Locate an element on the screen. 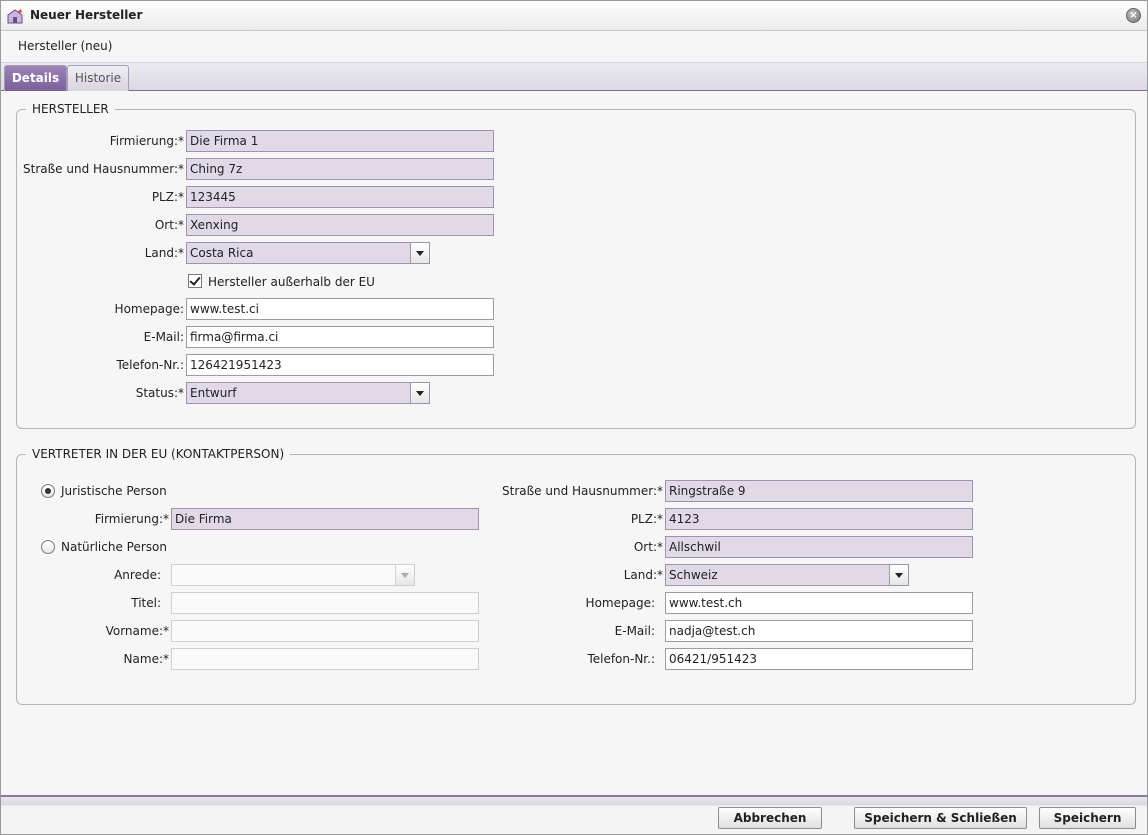 Image resolution: width=1148 pixels, height=835 pixels. vertreter-telefon-input: 06421/951423 is located at coordinates (819, 659).